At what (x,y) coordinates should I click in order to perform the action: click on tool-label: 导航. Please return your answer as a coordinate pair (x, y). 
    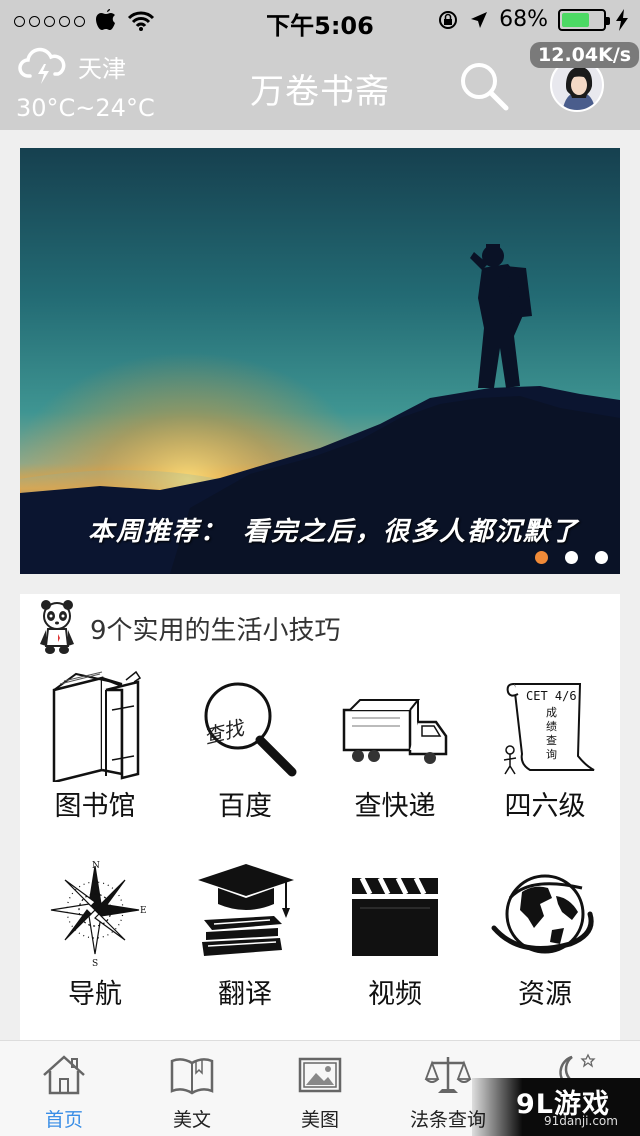
    Looking at the image, I should click on (95, 994).